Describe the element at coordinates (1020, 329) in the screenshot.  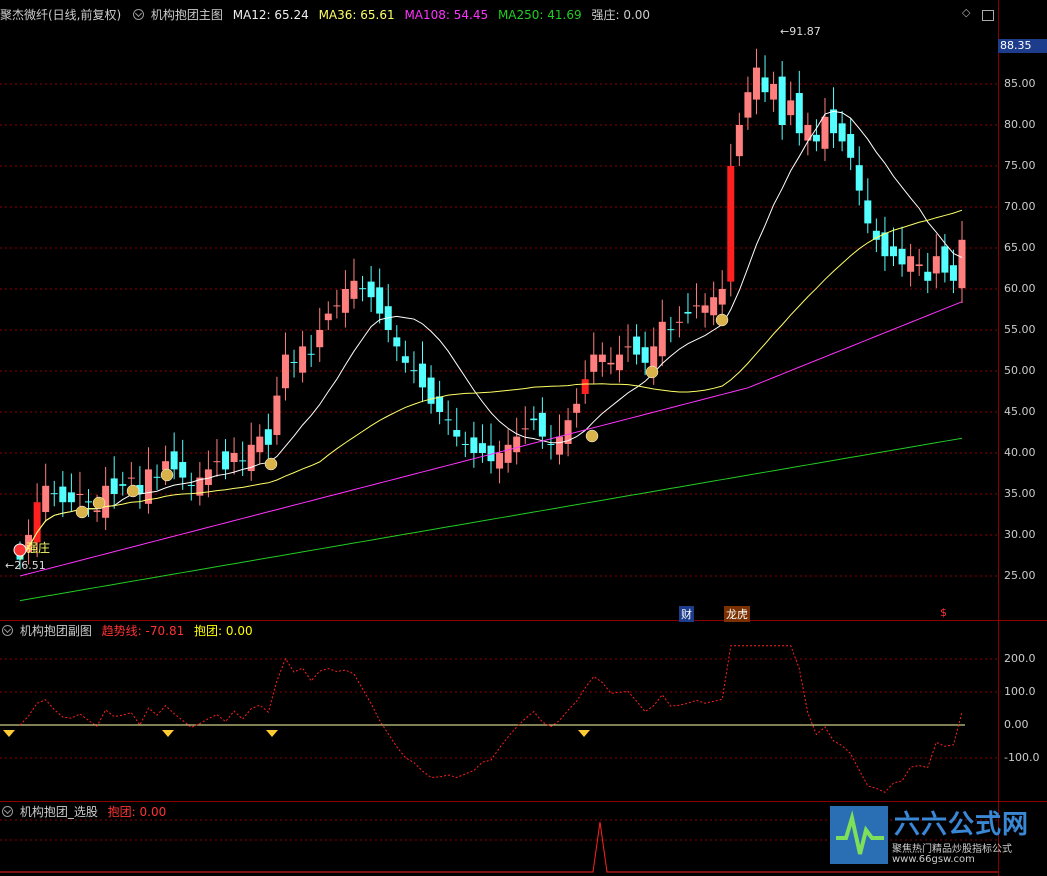
I see `price-tick: 55.00` at that location.